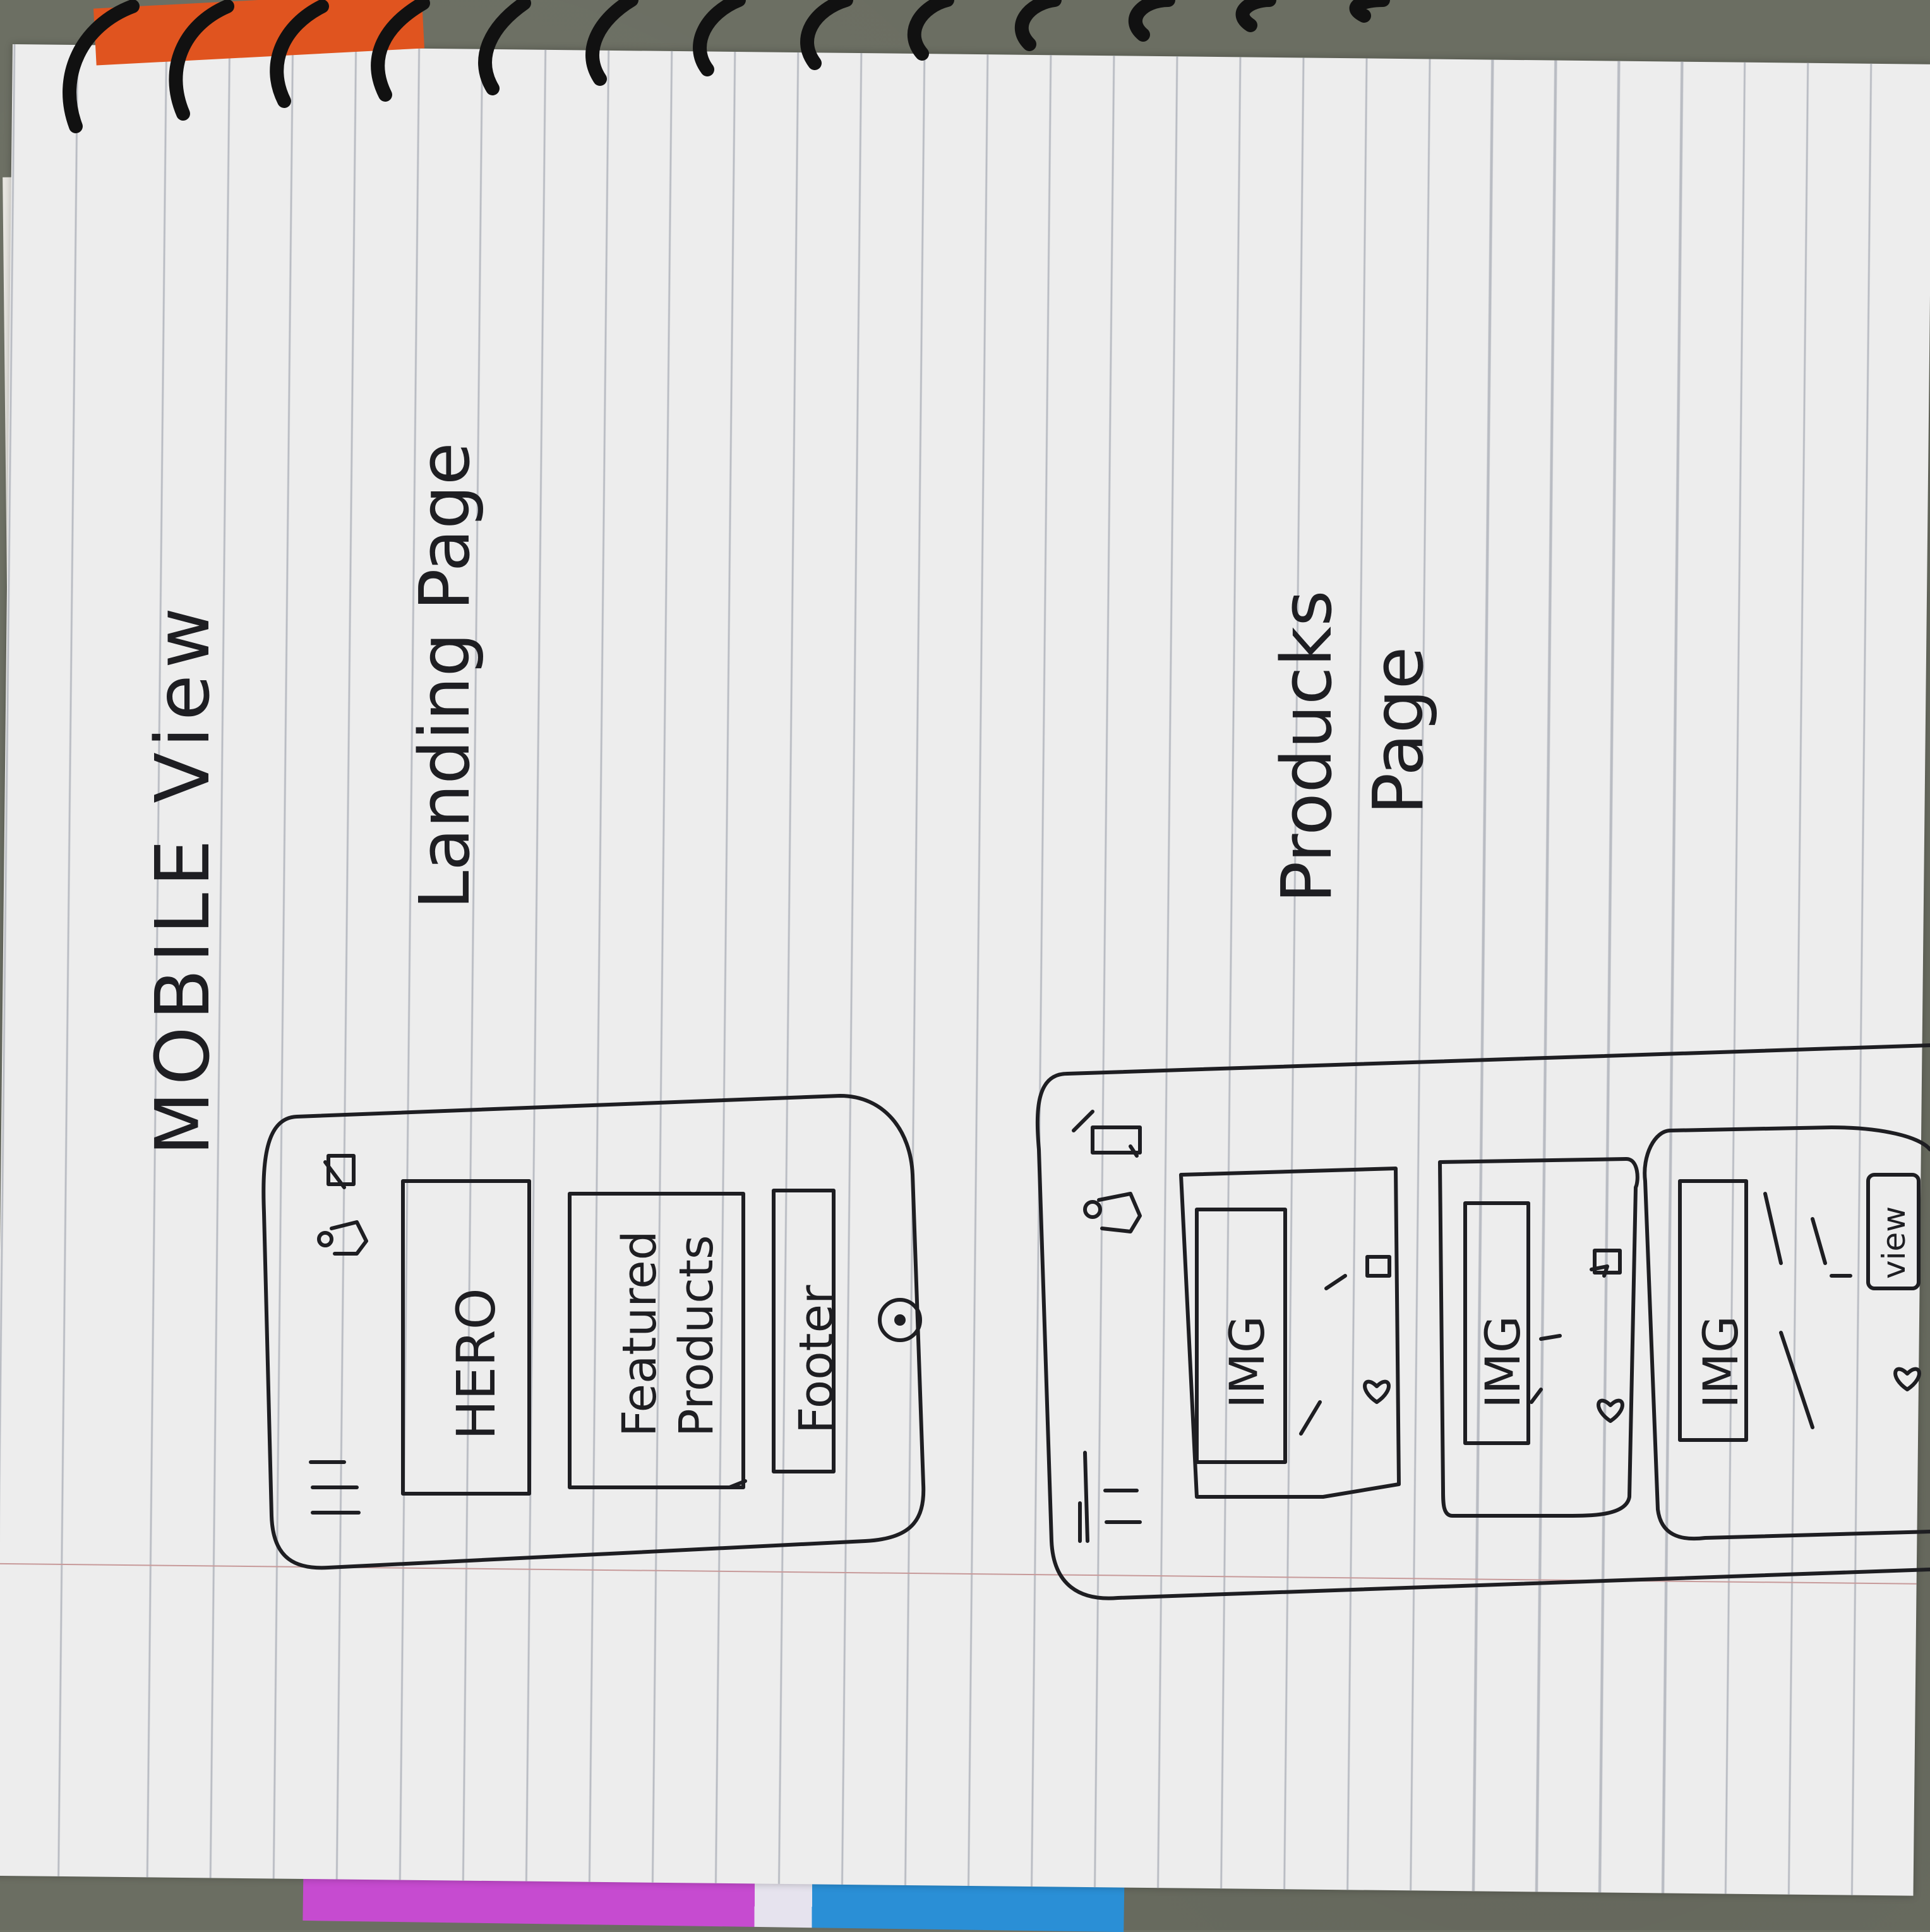 Image resolution: width=1930 pixels, height=1932 pixels. What do you see at coordinates (476, 1364) in the screenshot?
I see `hero-label: HERO` at bounding box center [476, 1364].